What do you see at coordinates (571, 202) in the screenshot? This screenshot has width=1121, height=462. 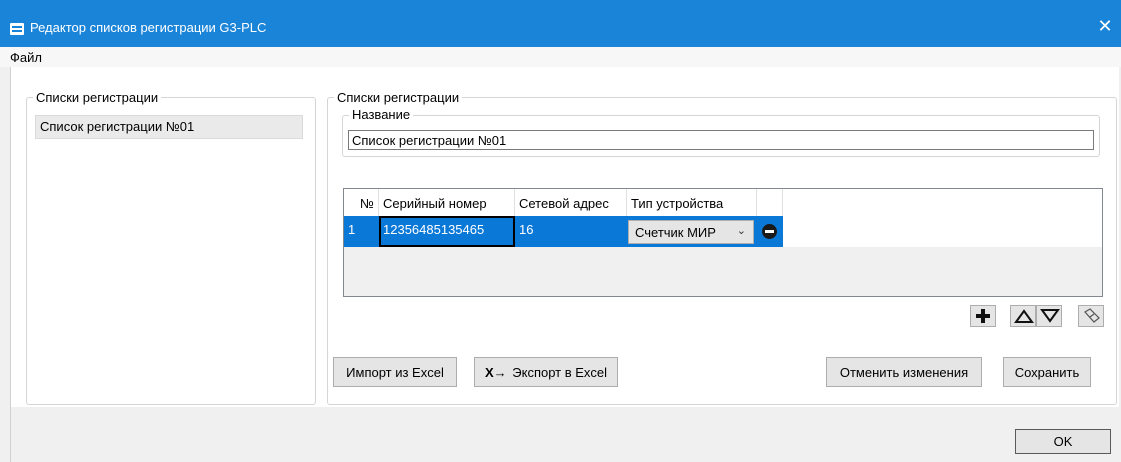 I see `column-header-address: Сетевой адрес` at bounding box center [571, 202].